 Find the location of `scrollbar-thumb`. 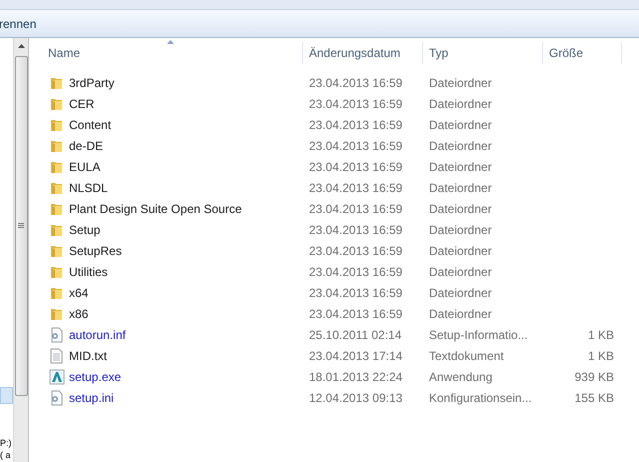

scrollbar-thumb is located at coordinates (21, 226).